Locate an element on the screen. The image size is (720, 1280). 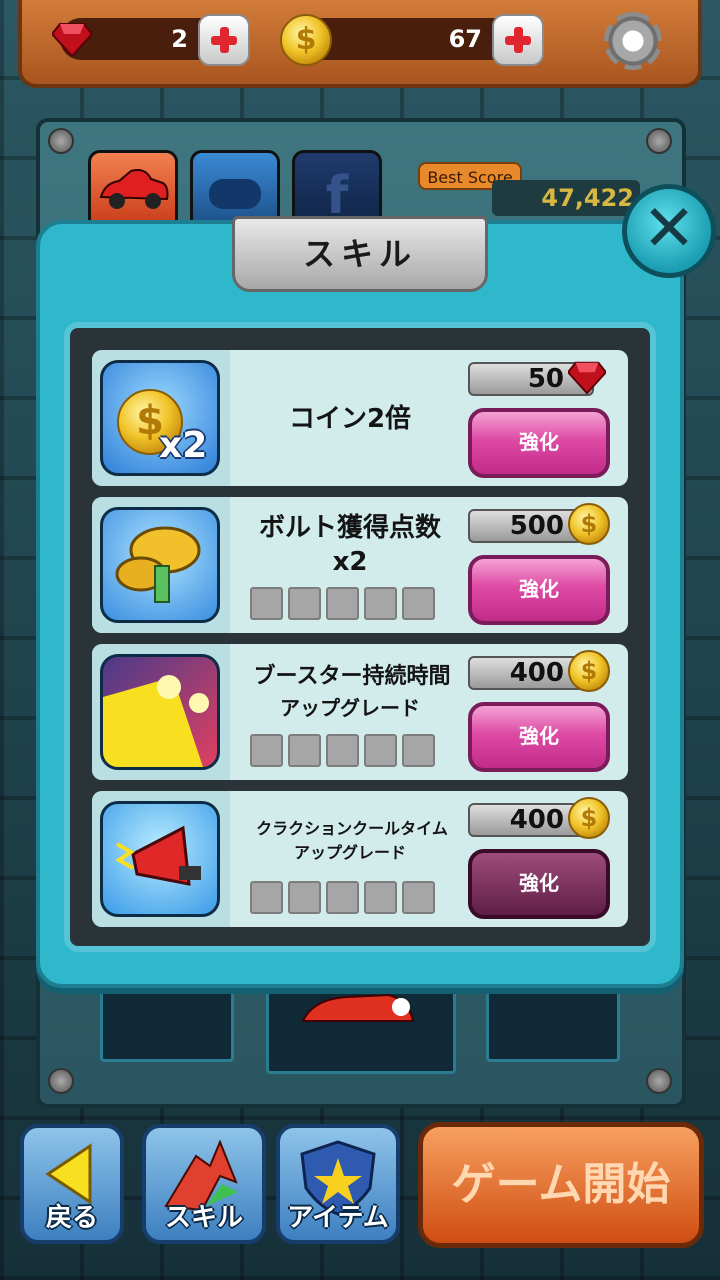
skill-row-coin-double: x2 コイン2倍 50 強化 is located at coordinates (360, 418).